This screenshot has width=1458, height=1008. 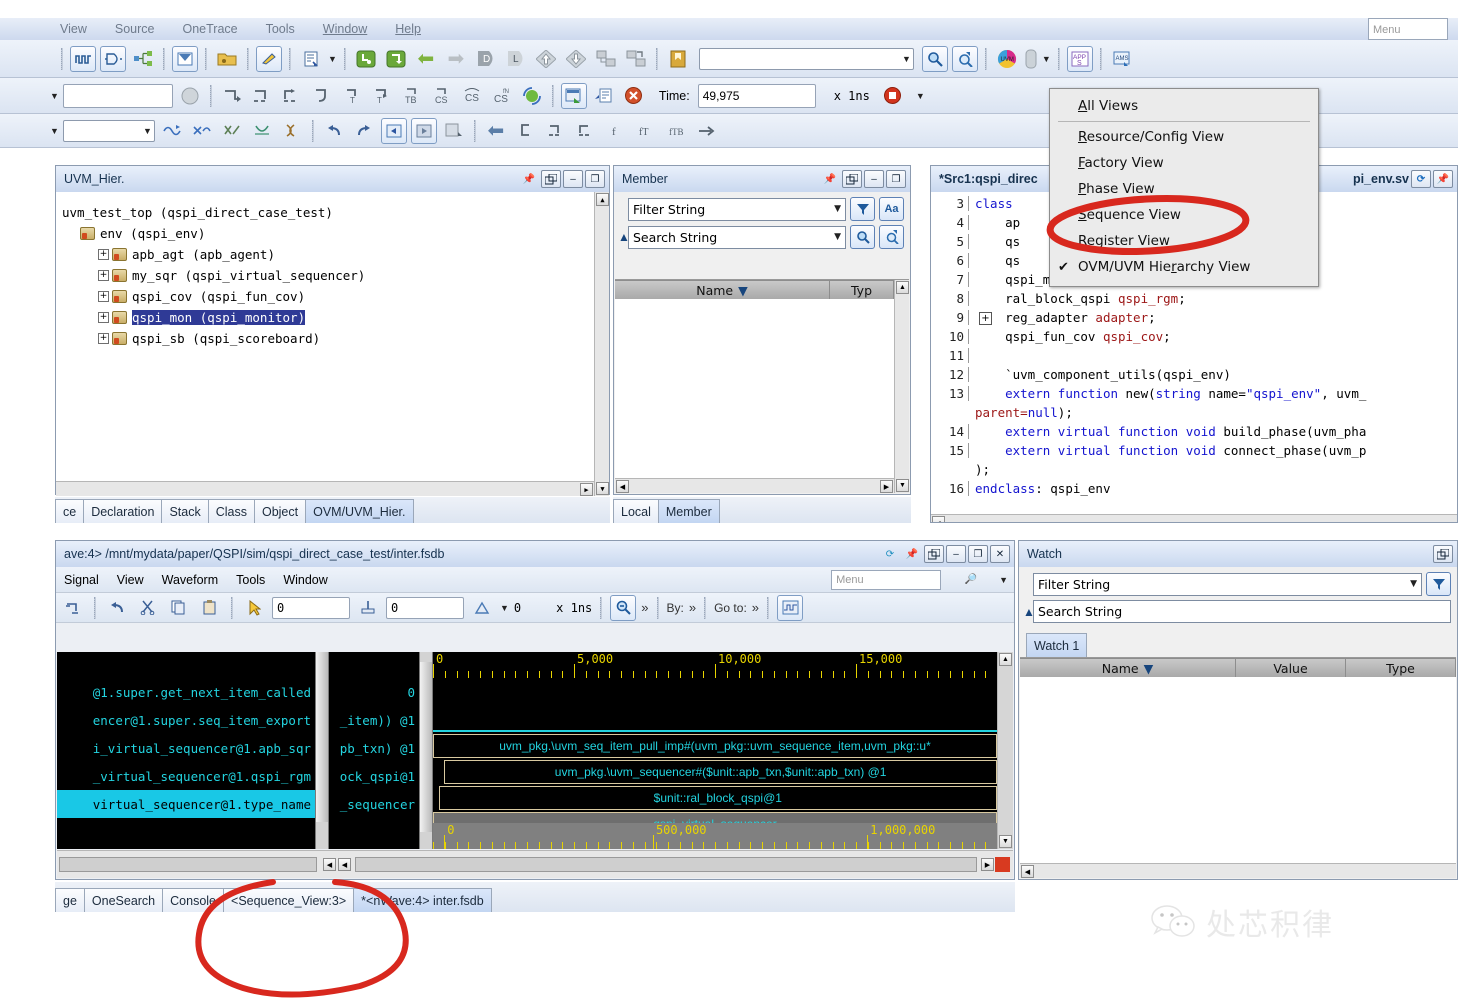 What do you see at coordinates (1184, 241) in the screenshot?
I see `menu-item-register-view: Register View` at bounding box center [1184, 241].